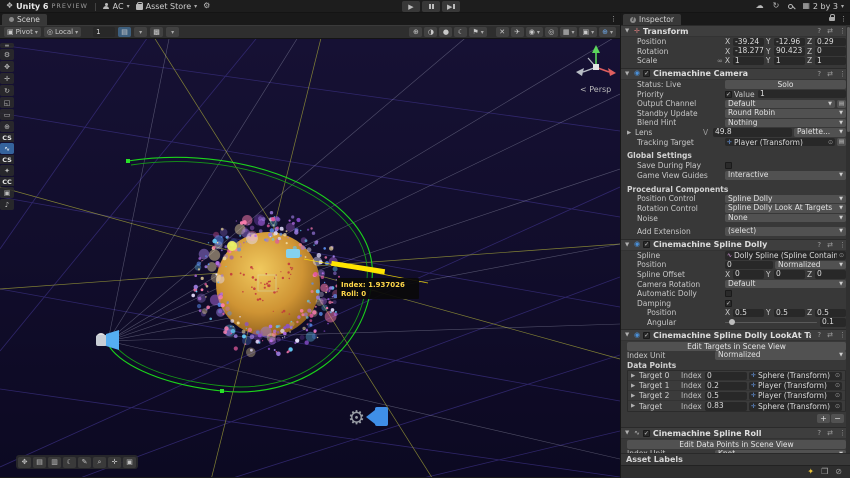 This screenshot has height=478, width=850. Describe the element at coordinates (785, 218) in the screenshot. I see `noise-dropdown: None ▼` at that location.